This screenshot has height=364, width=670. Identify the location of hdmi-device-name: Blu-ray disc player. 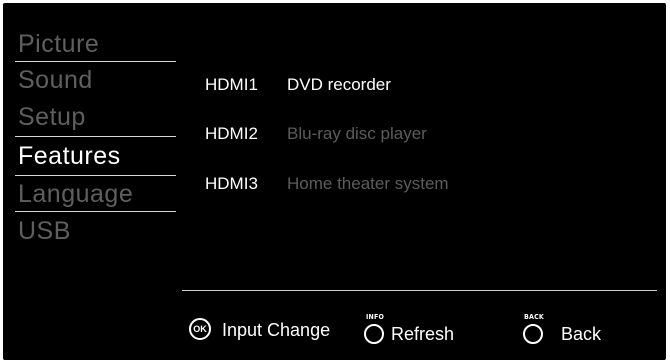
(357, 133).